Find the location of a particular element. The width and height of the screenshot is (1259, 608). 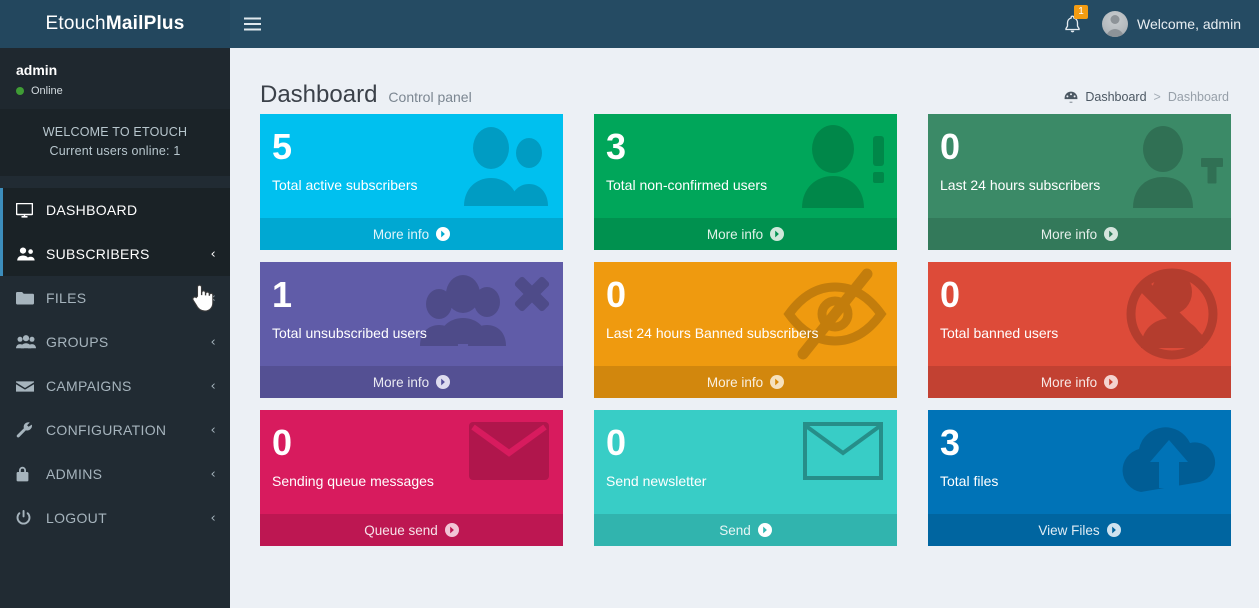

card-body: 3 Total non-confirmed users is located at coordinates (745, 166).